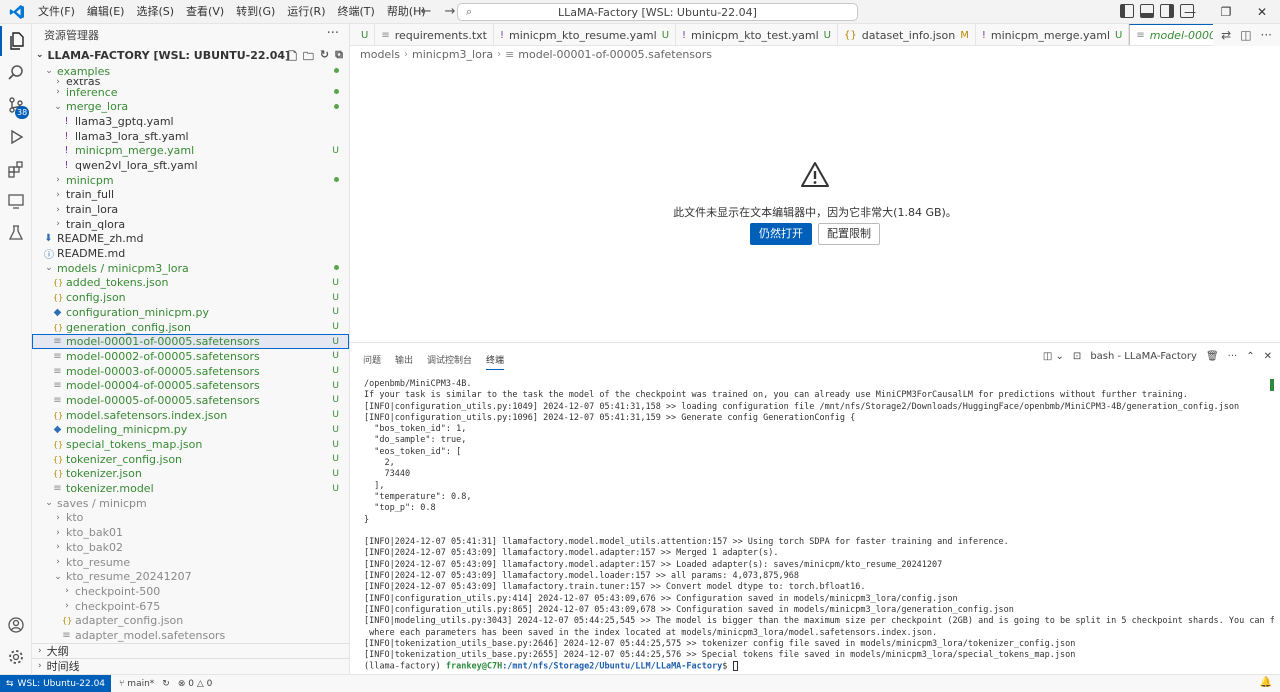  I want to click on file-row: ≡ model-00005-of-00005.safetensors U, so click(190, 400).